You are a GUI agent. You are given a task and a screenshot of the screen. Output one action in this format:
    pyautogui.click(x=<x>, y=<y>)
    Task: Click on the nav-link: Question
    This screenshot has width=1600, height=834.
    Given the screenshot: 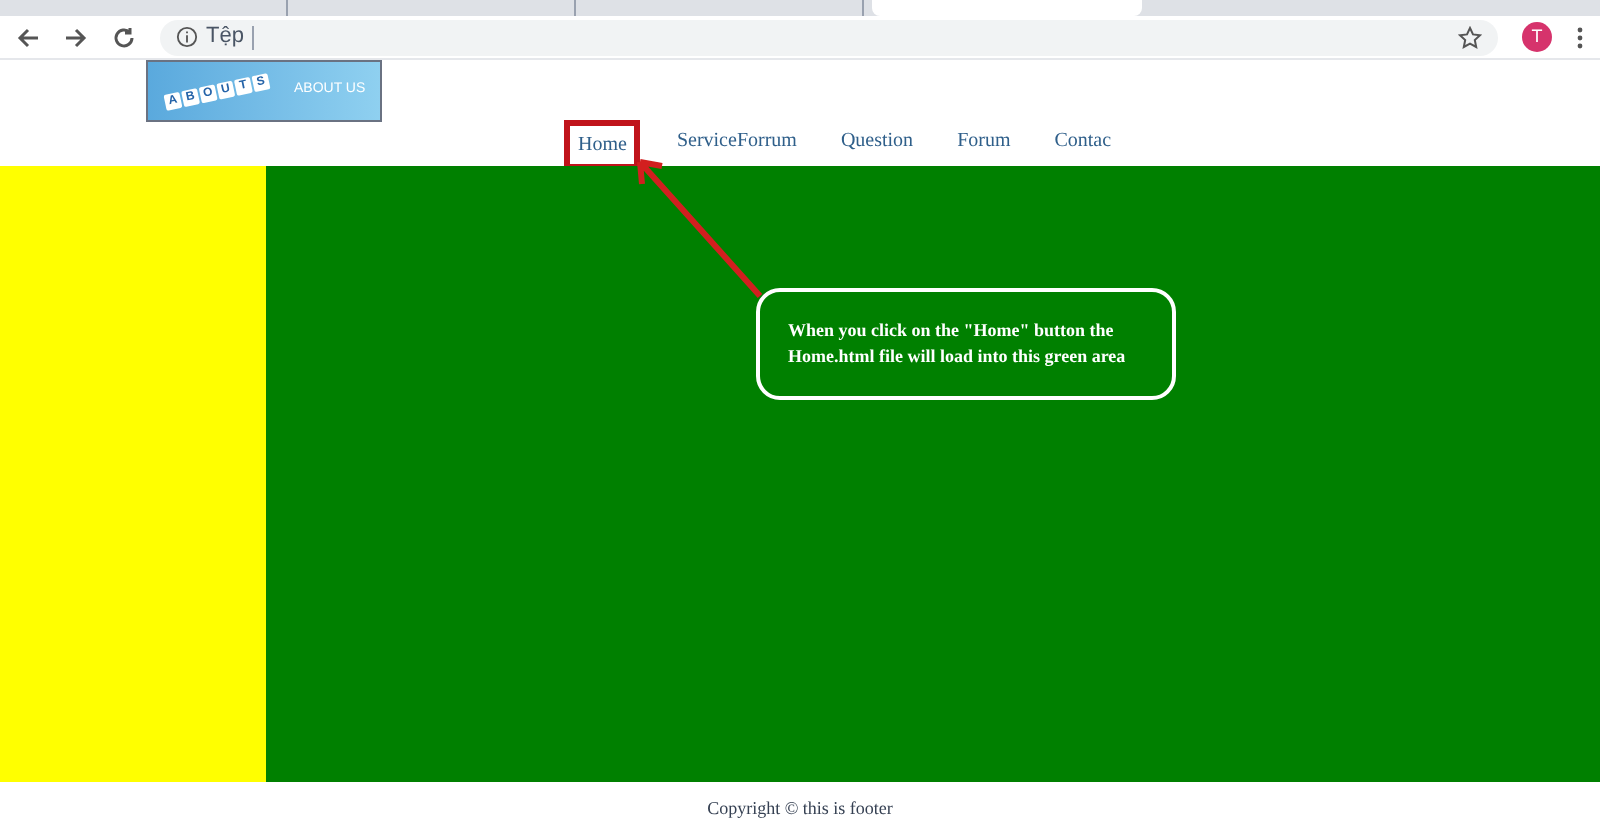 What is the action you would take?
    pyautogui.click(x=877, y=145)
    